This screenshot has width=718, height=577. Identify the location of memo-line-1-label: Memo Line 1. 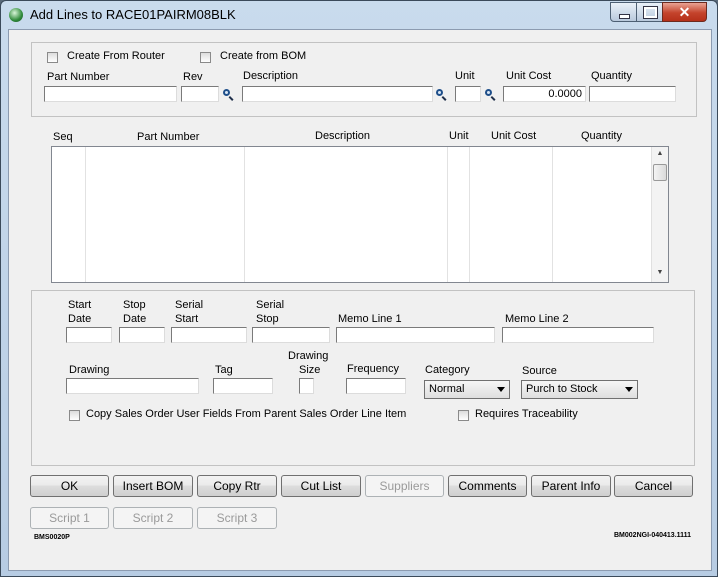
(370, 319).